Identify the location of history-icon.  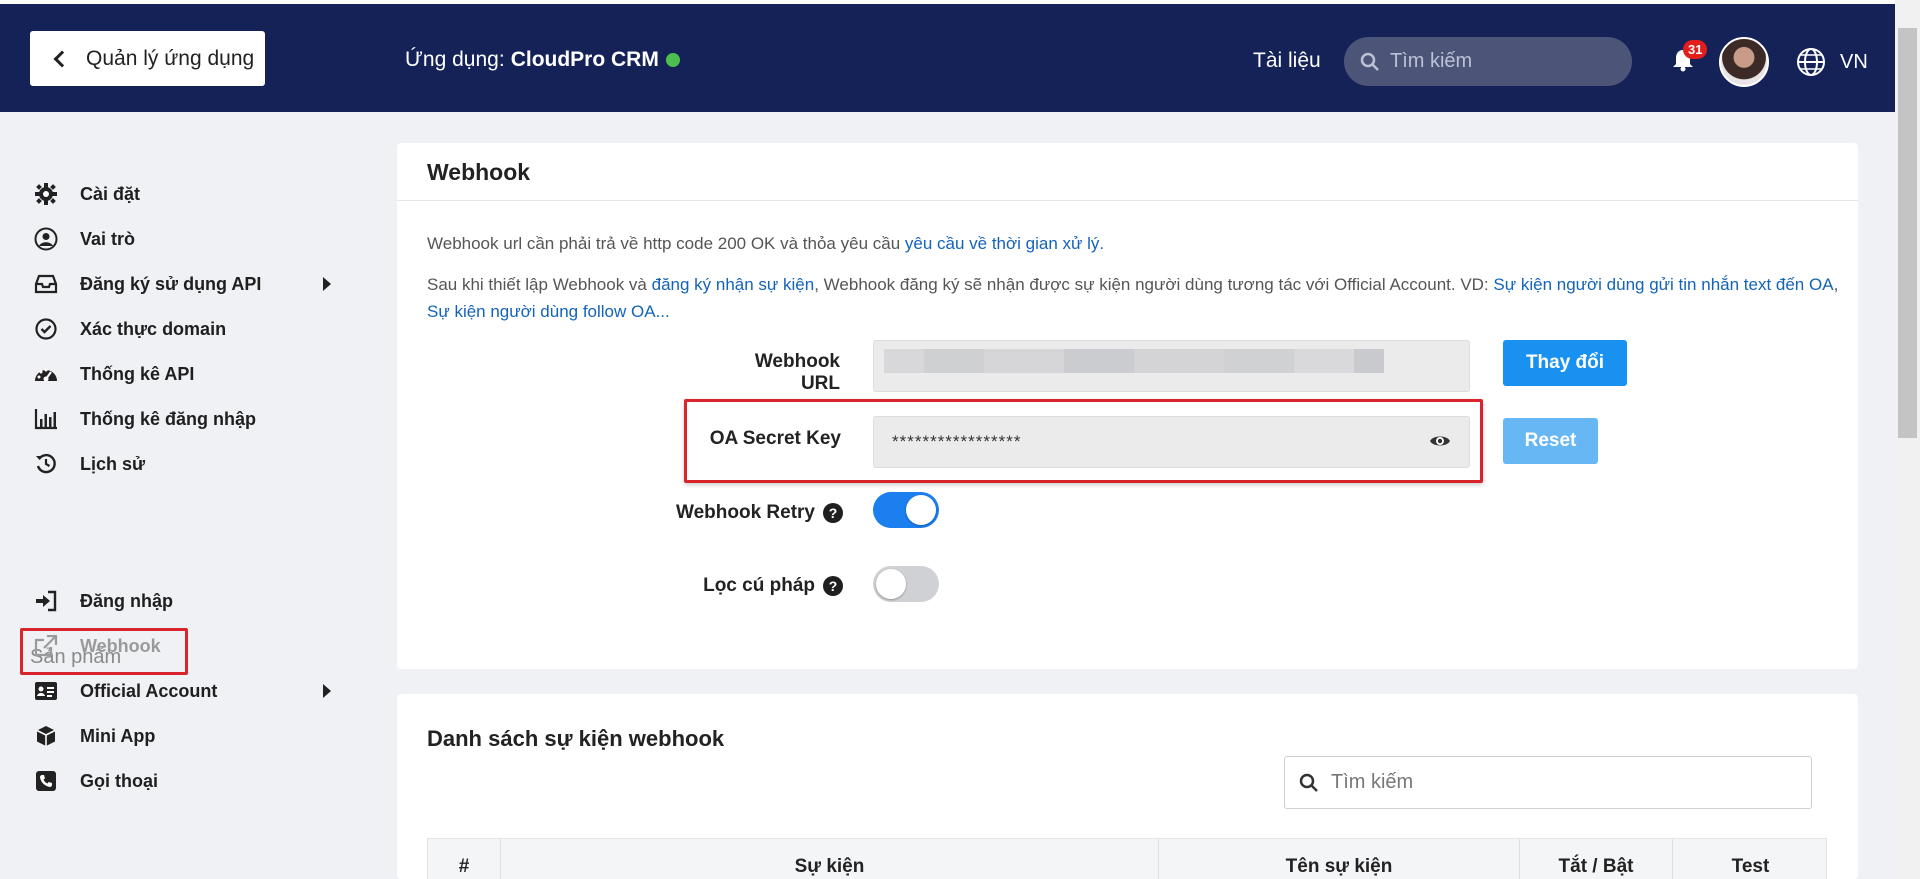
(46, 464).